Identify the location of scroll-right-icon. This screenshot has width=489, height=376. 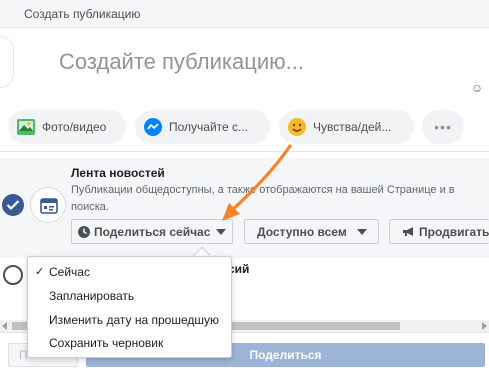
(484, 326).